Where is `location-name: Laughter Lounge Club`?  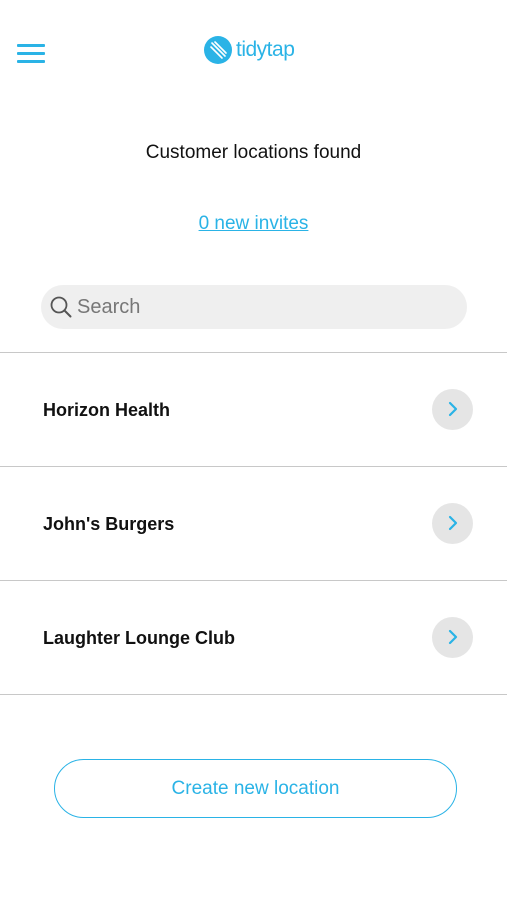 location-name: Laughter Lounge Club is located at coordinates (139, 638).